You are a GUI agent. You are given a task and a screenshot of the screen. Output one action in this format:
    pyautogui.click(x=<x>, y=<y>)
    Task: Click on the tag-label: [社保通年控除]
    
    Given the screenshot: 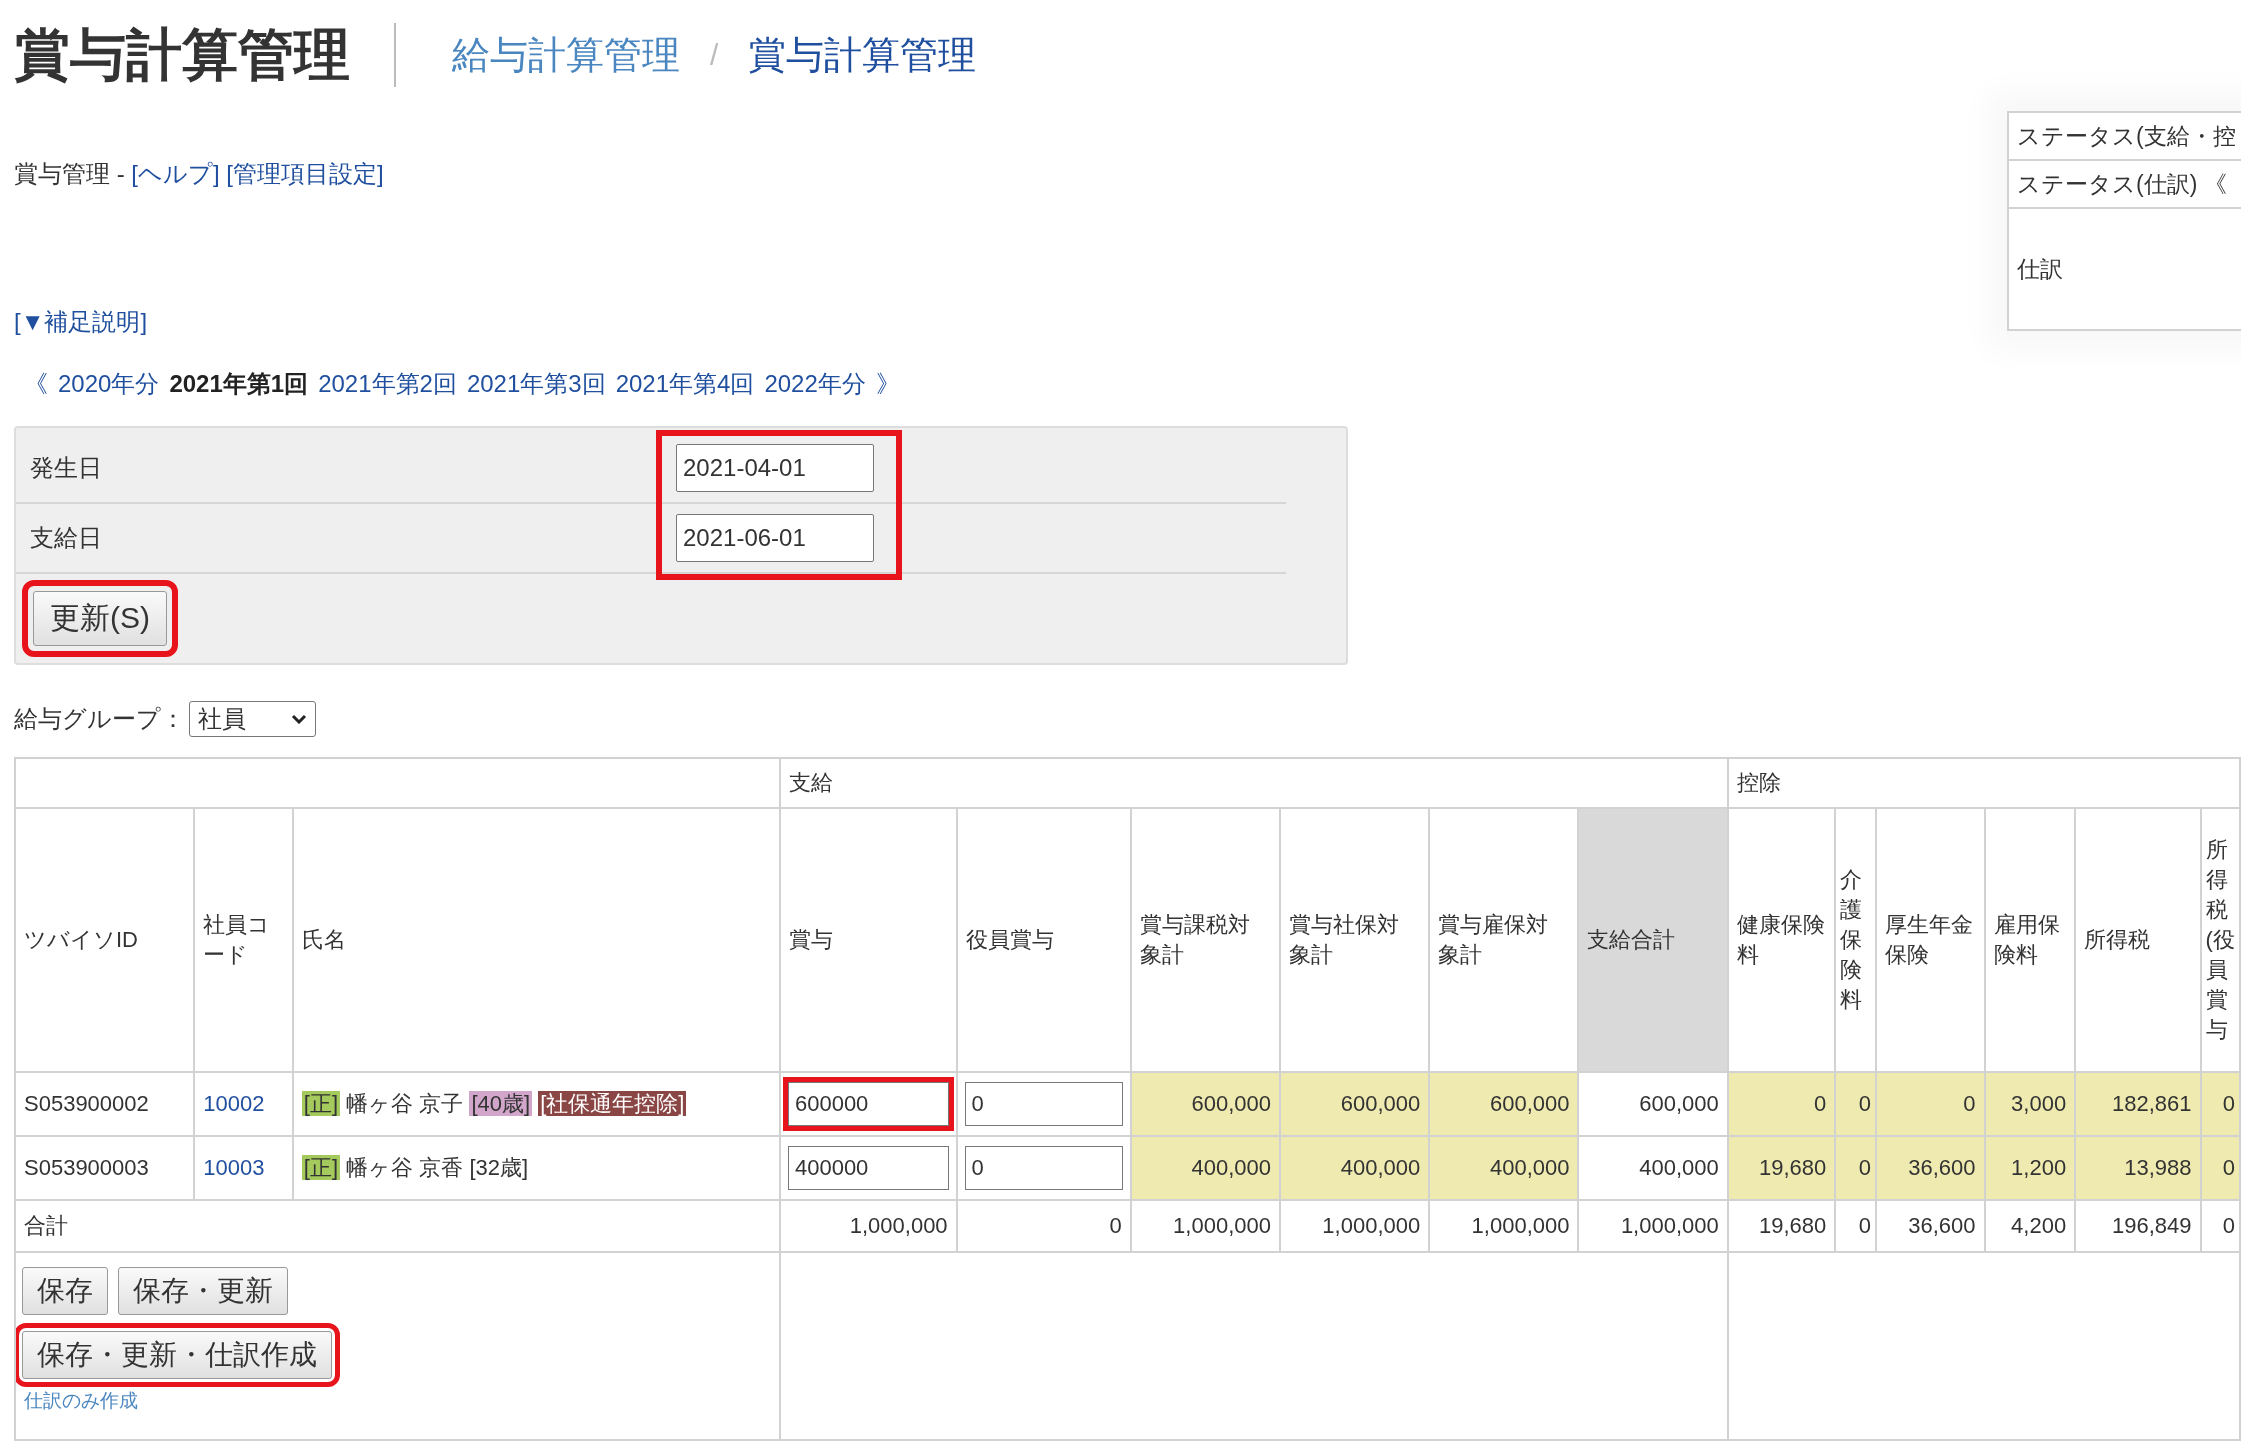 What is the action you would take?
    pyautogui.click(x=612, y=1103)
    